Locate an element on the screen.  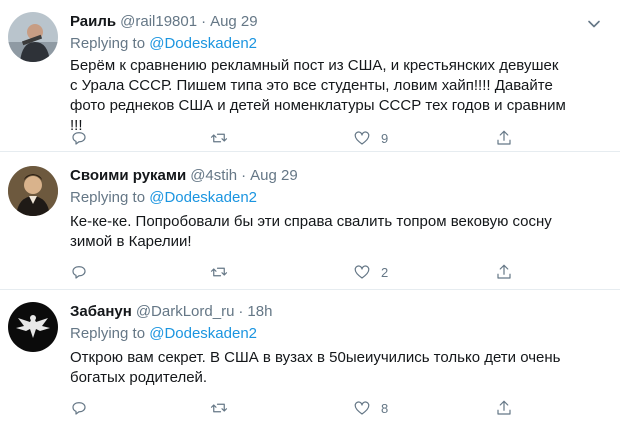
like-count: 2 is located at coordinates (385, 272).